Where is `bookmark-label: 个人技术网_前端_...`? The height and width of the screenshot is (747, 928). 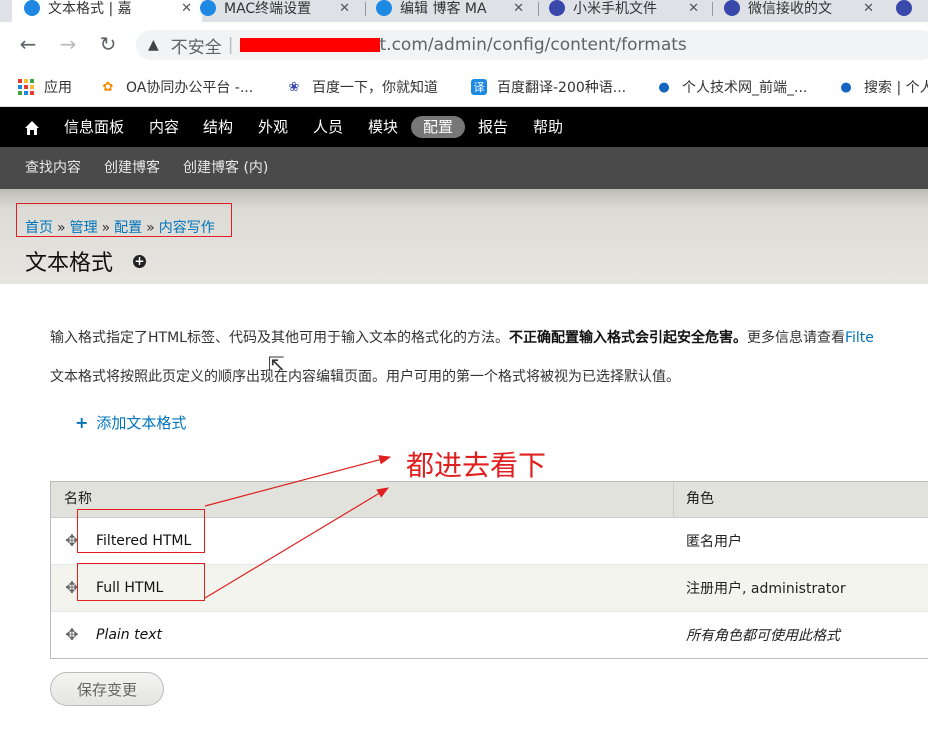 bookmark-label: 个人技术网_前端_... is located at coordinates (745, 88).